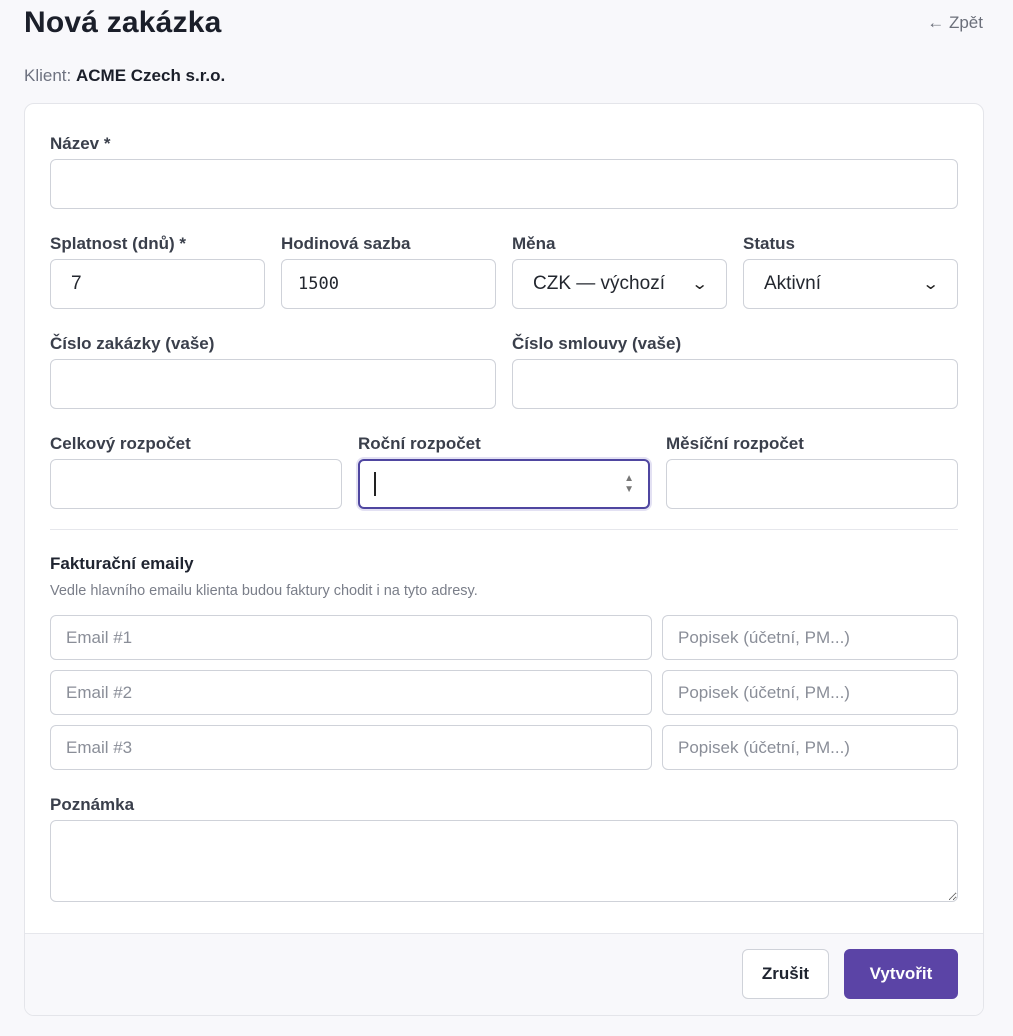 The image size is (1013, 1036). I want to click on status-selected: Aktivní, so click(793, 283).